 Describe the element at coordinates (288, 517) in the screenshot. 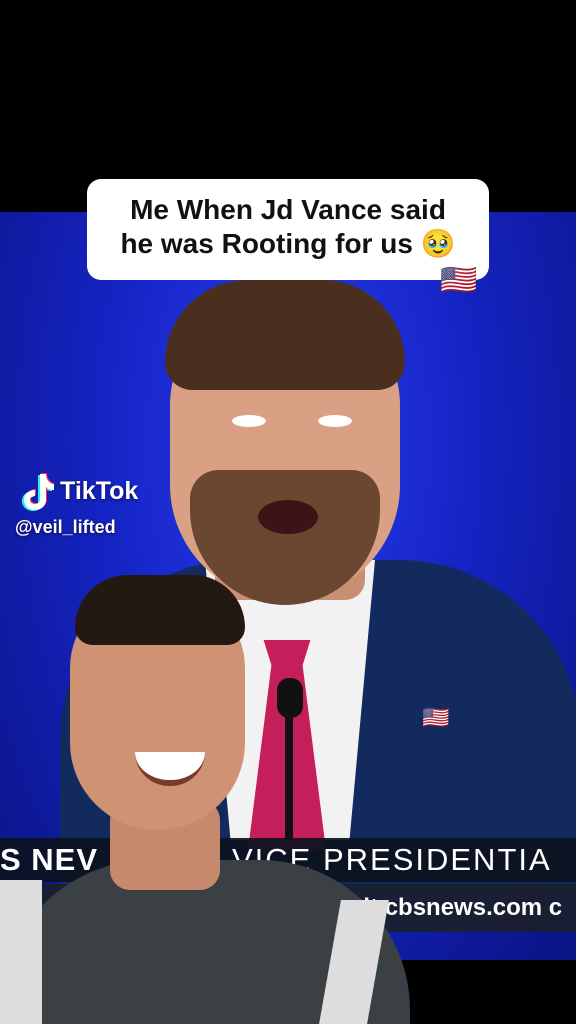

I see `speaker-mouth` at that location.